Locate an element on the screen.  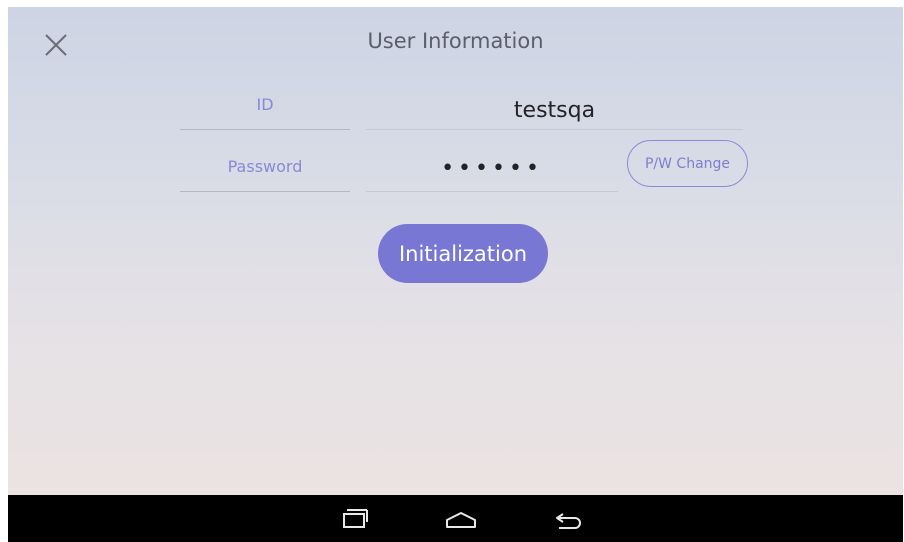
back-button is located at coordinates (570, 519).